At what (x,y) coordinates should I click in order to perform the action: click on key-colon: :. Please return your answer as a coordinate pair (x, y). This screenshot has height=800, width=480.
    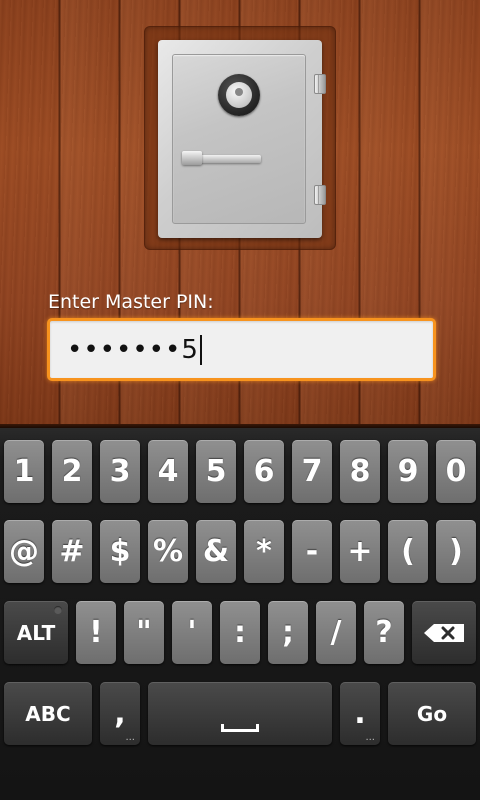
    Looking at the image, I should click on (240, 632).